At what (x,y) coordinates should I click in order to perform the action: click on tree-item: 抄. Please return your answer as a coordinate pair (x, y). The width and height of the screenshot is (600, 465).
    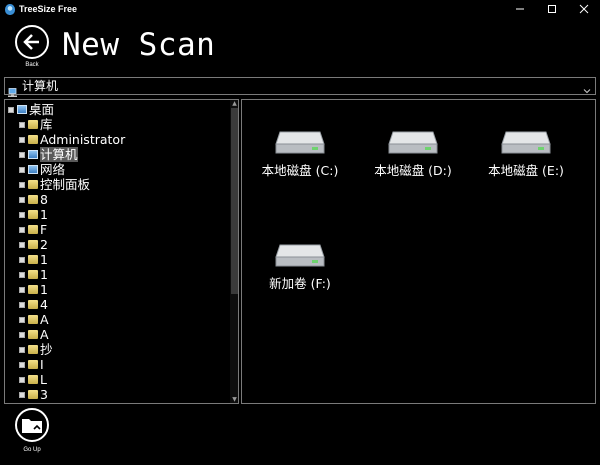
    Looking at the image, I should click on (36, 349).